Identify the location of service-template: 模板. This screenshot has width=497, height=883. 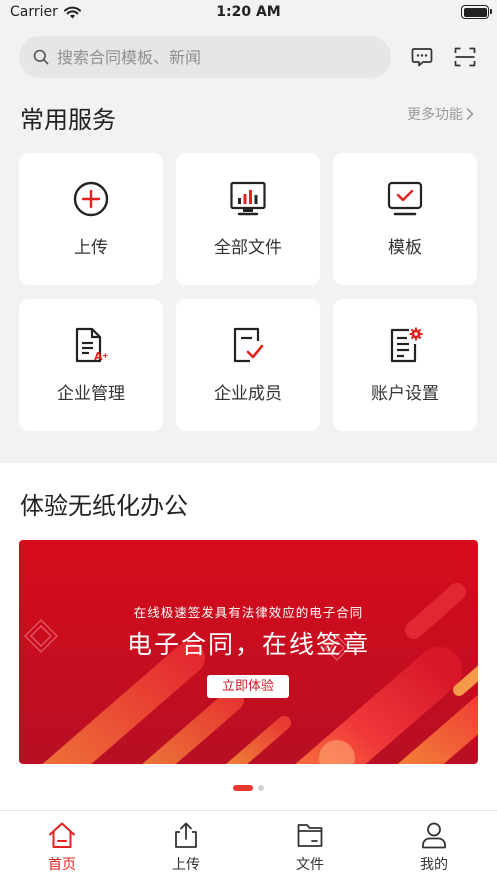
(405, 219).